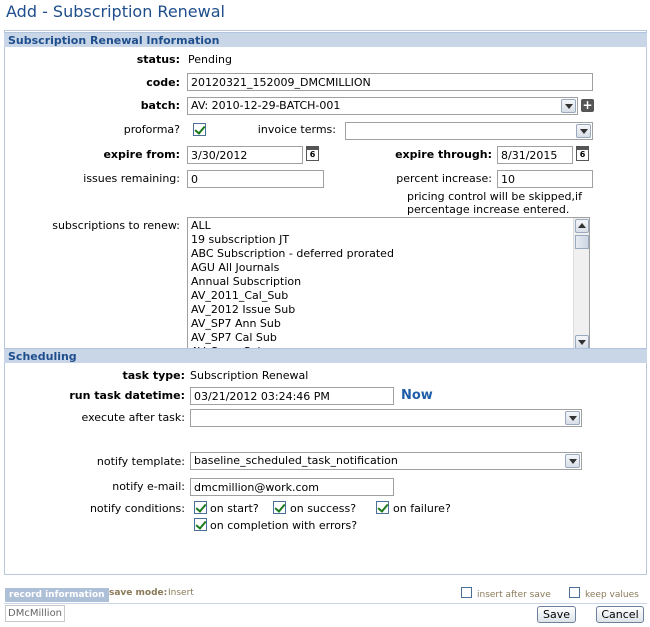  What do you see at coordinates (417, 395) in the screenshot?
I see `now-link: Now` at bounding box center [417, 395].